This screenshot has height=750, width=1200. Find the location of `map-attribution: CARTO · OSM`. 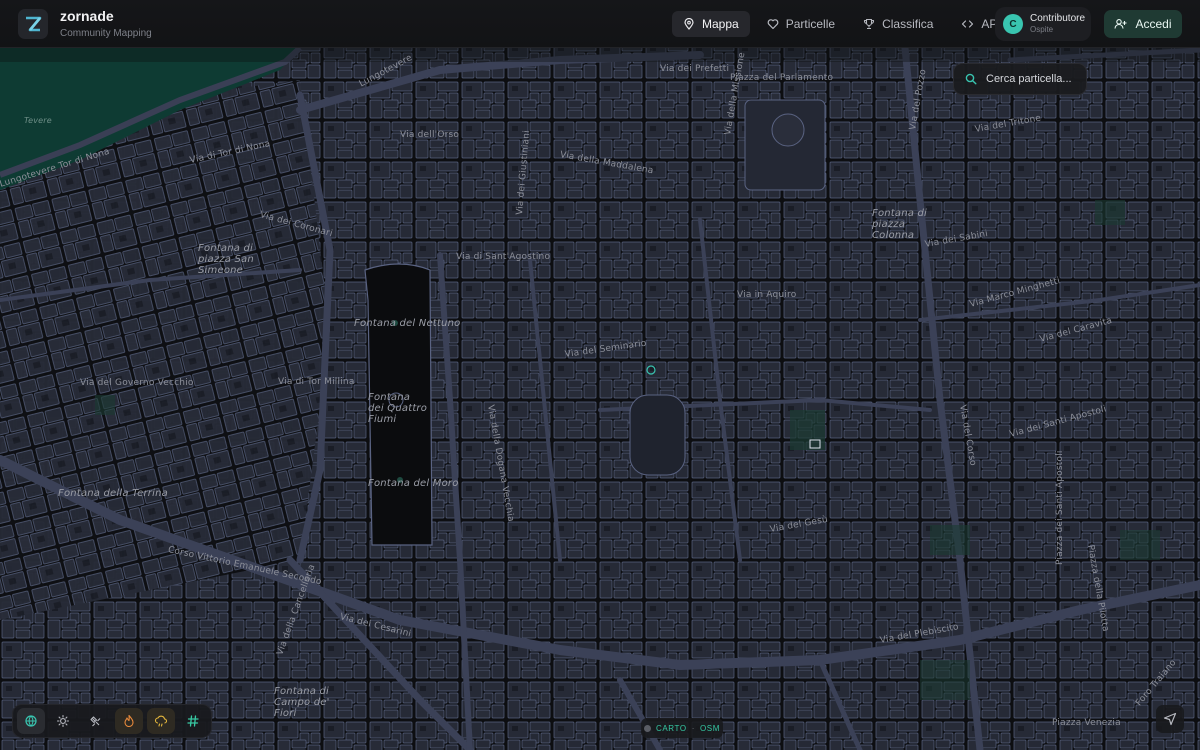

map-attribution: CARTO · OSM is located at coordinates (682, 728).